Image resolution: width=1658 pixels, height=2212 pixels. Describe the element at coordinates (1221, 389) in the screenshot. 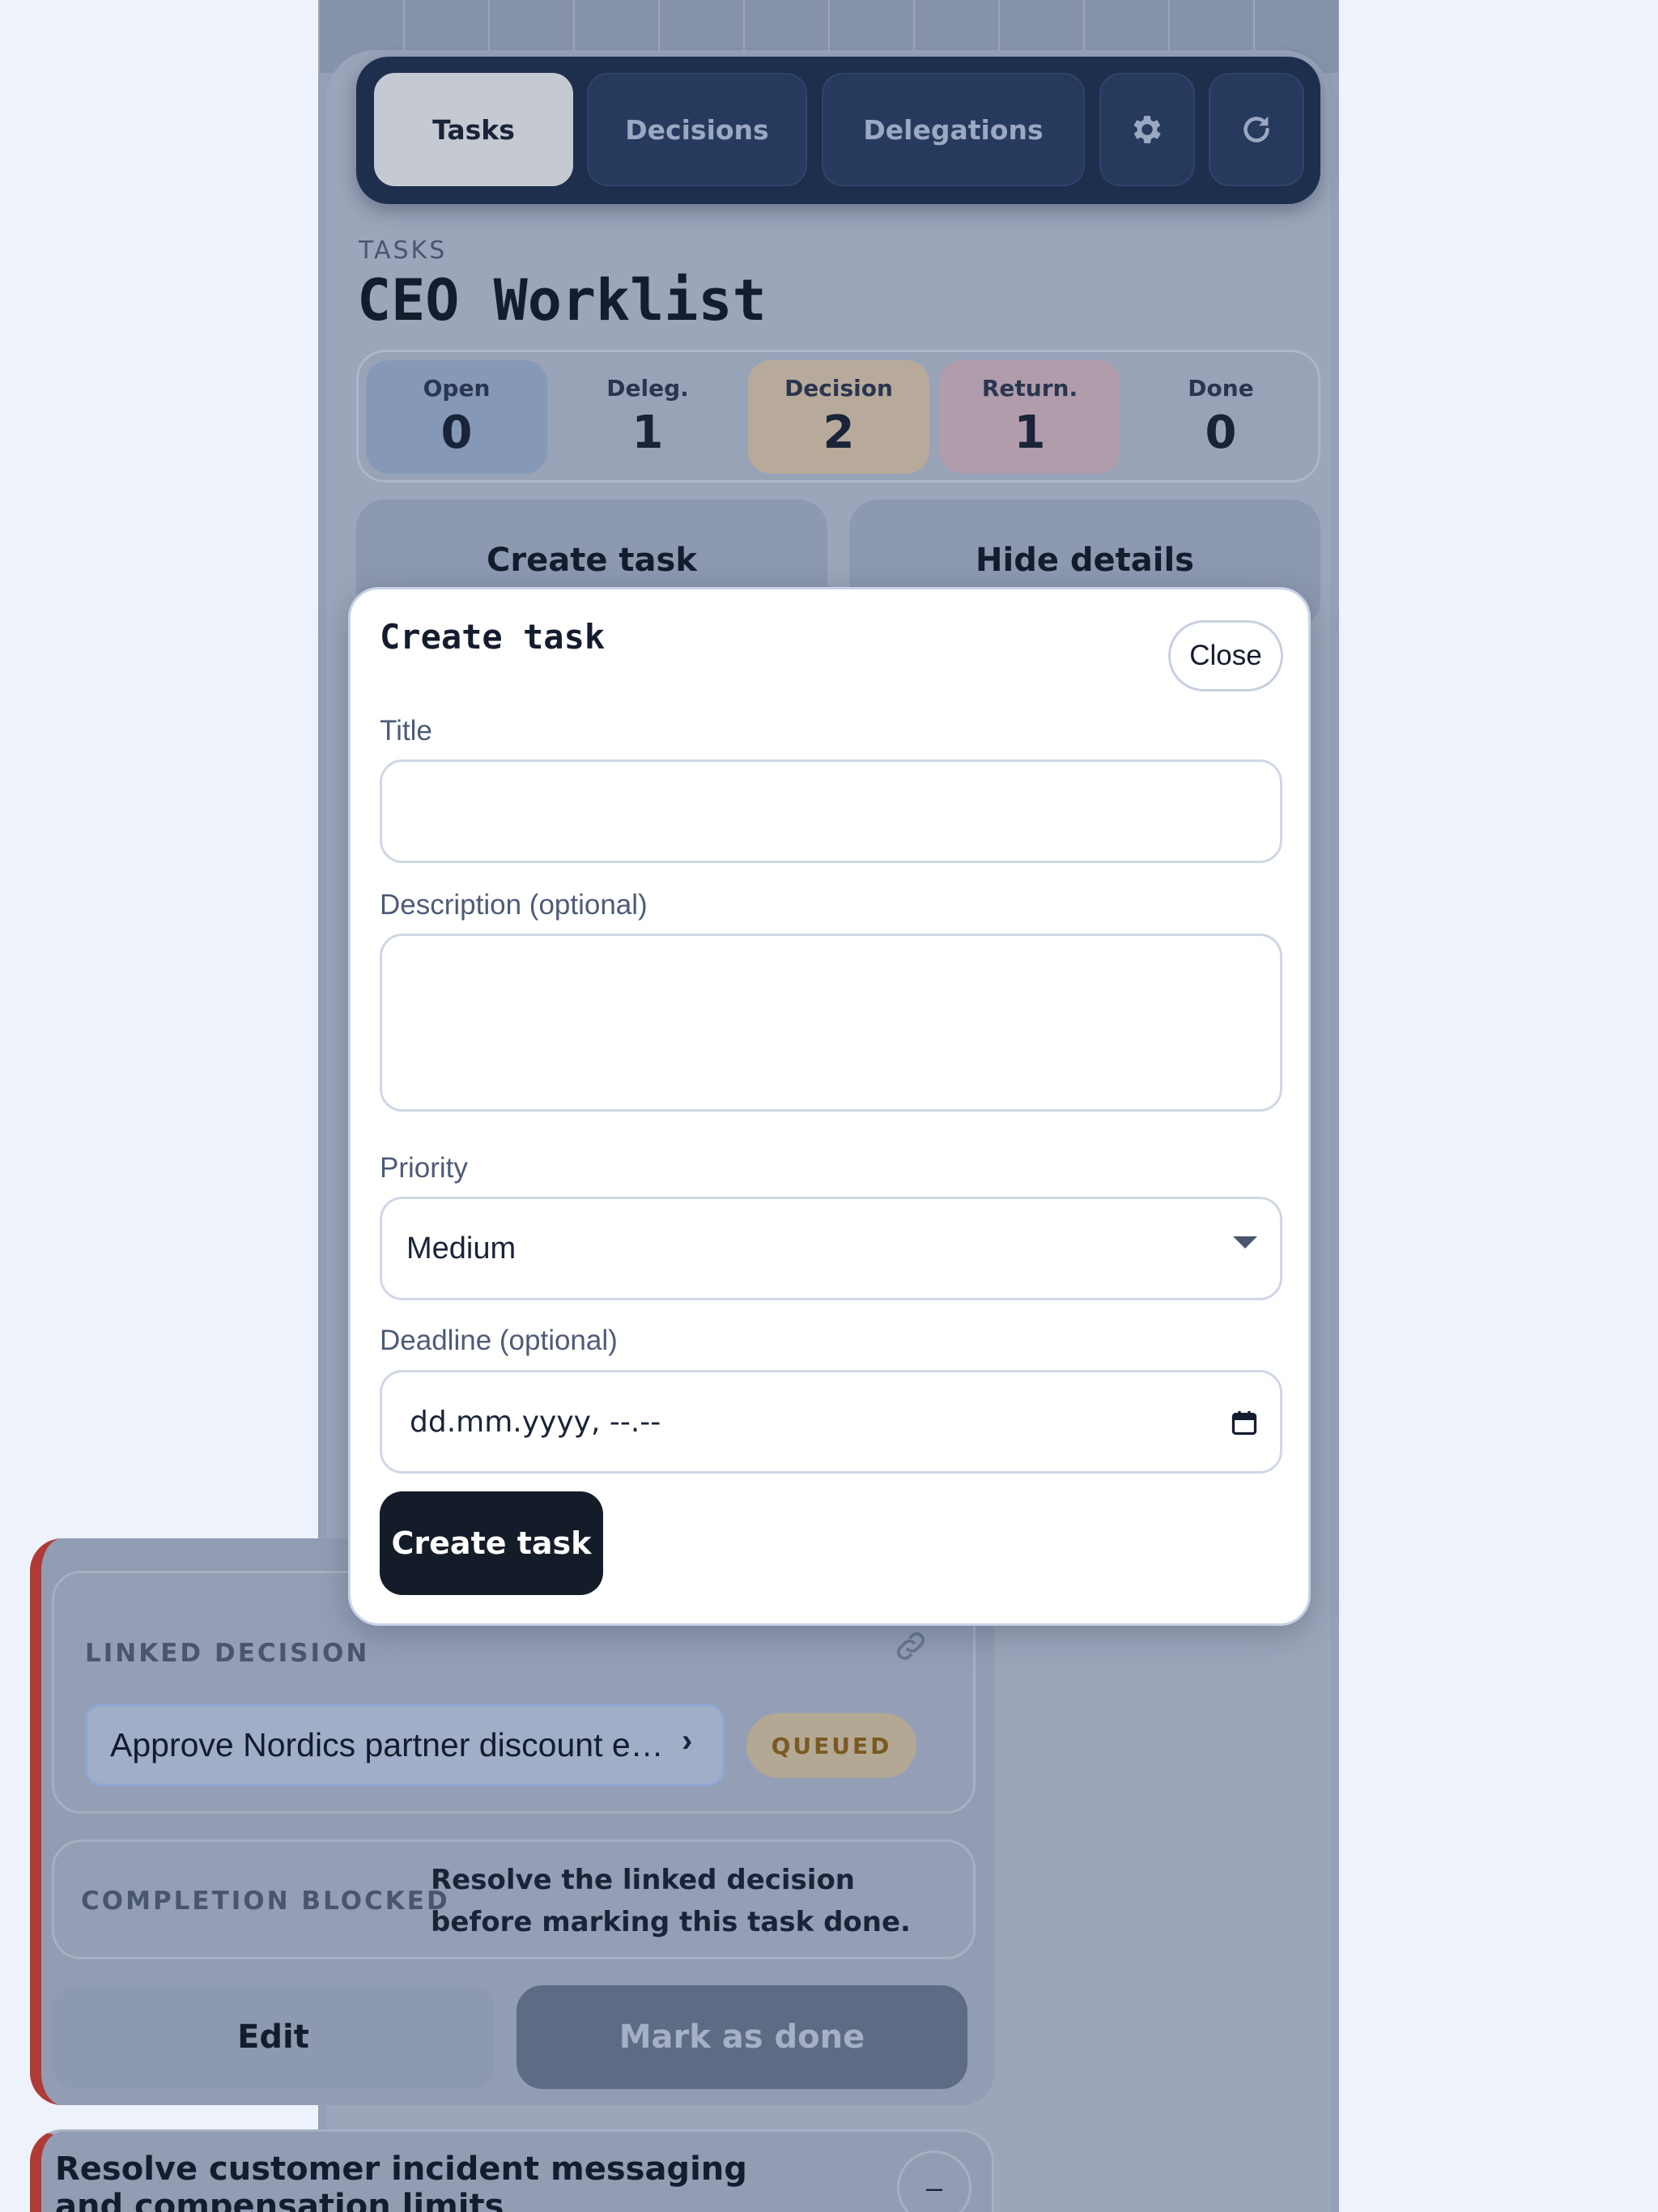

I see `counter-label: Done` at that location.